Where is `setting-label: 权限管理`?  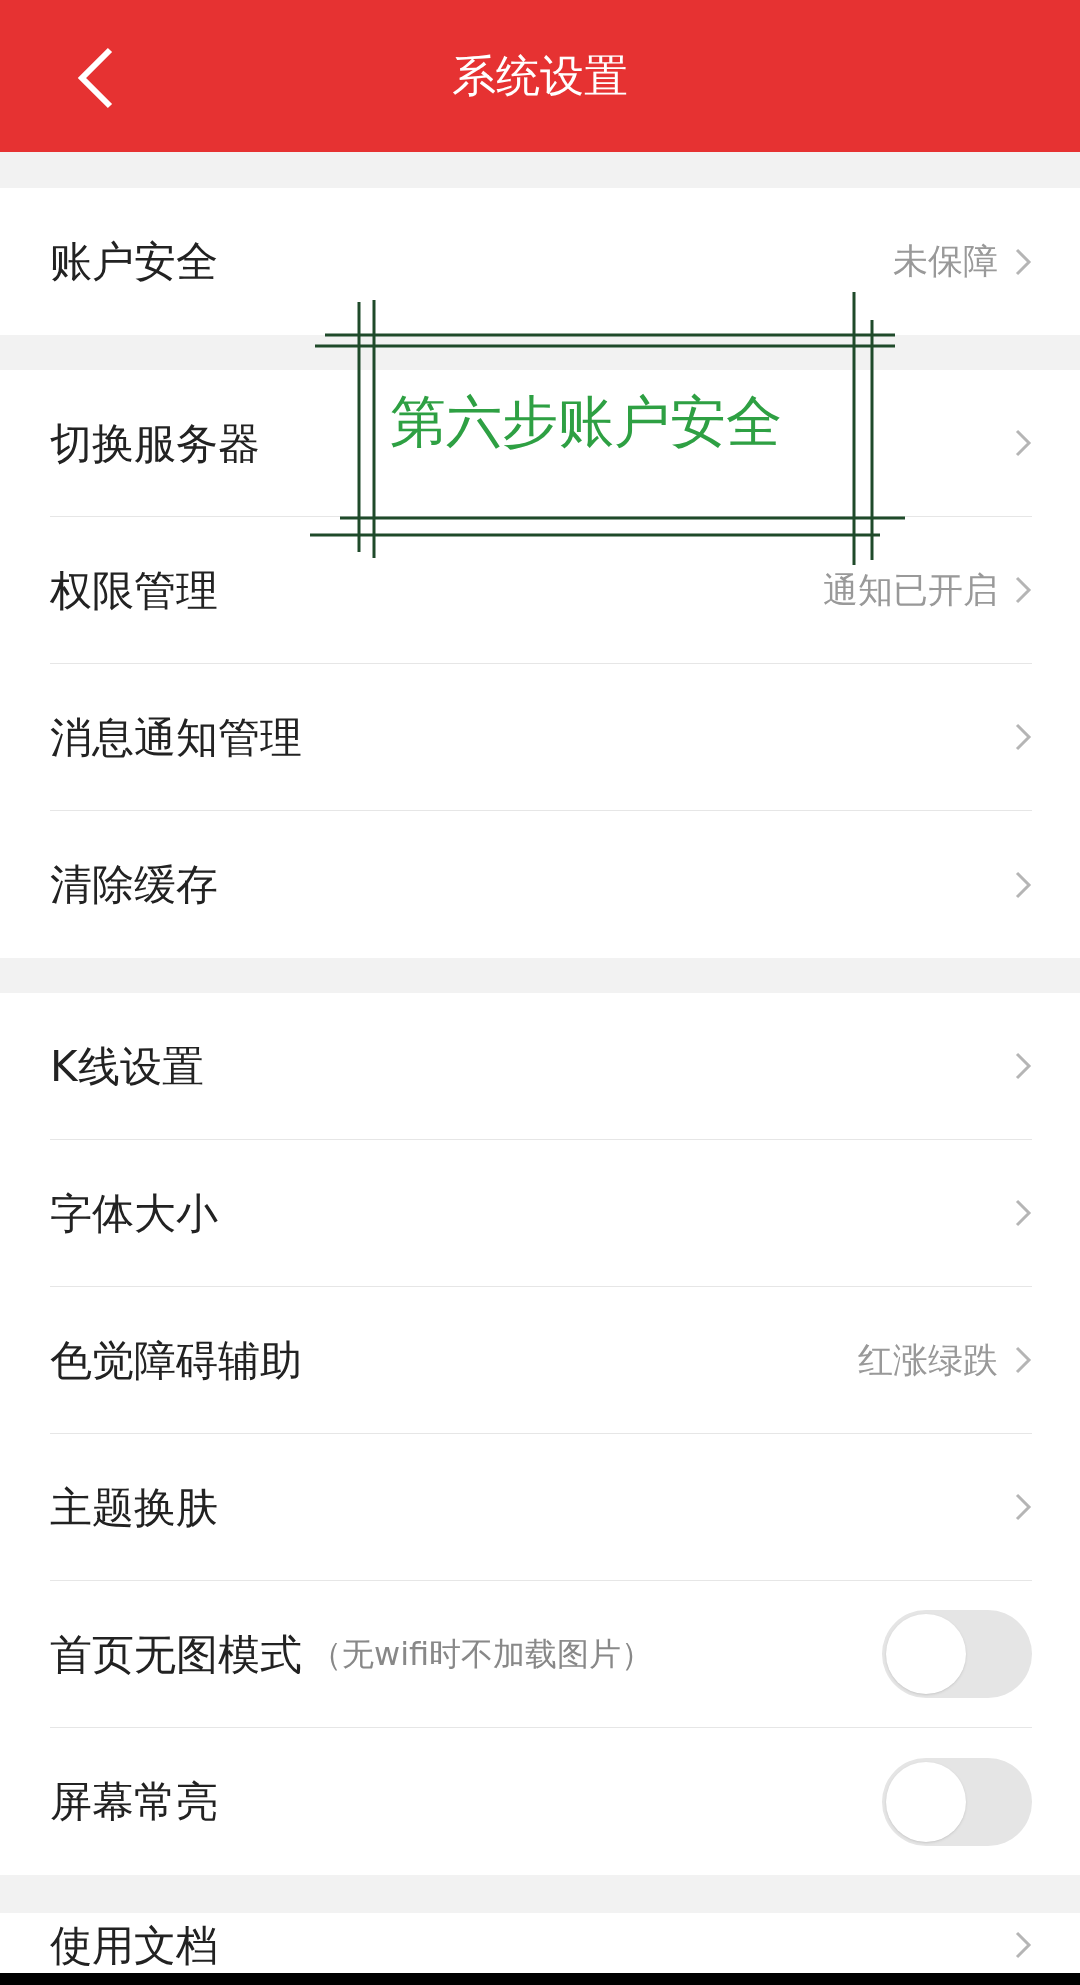
setting-label: 权限管理 is located at coordinates (134, 590).